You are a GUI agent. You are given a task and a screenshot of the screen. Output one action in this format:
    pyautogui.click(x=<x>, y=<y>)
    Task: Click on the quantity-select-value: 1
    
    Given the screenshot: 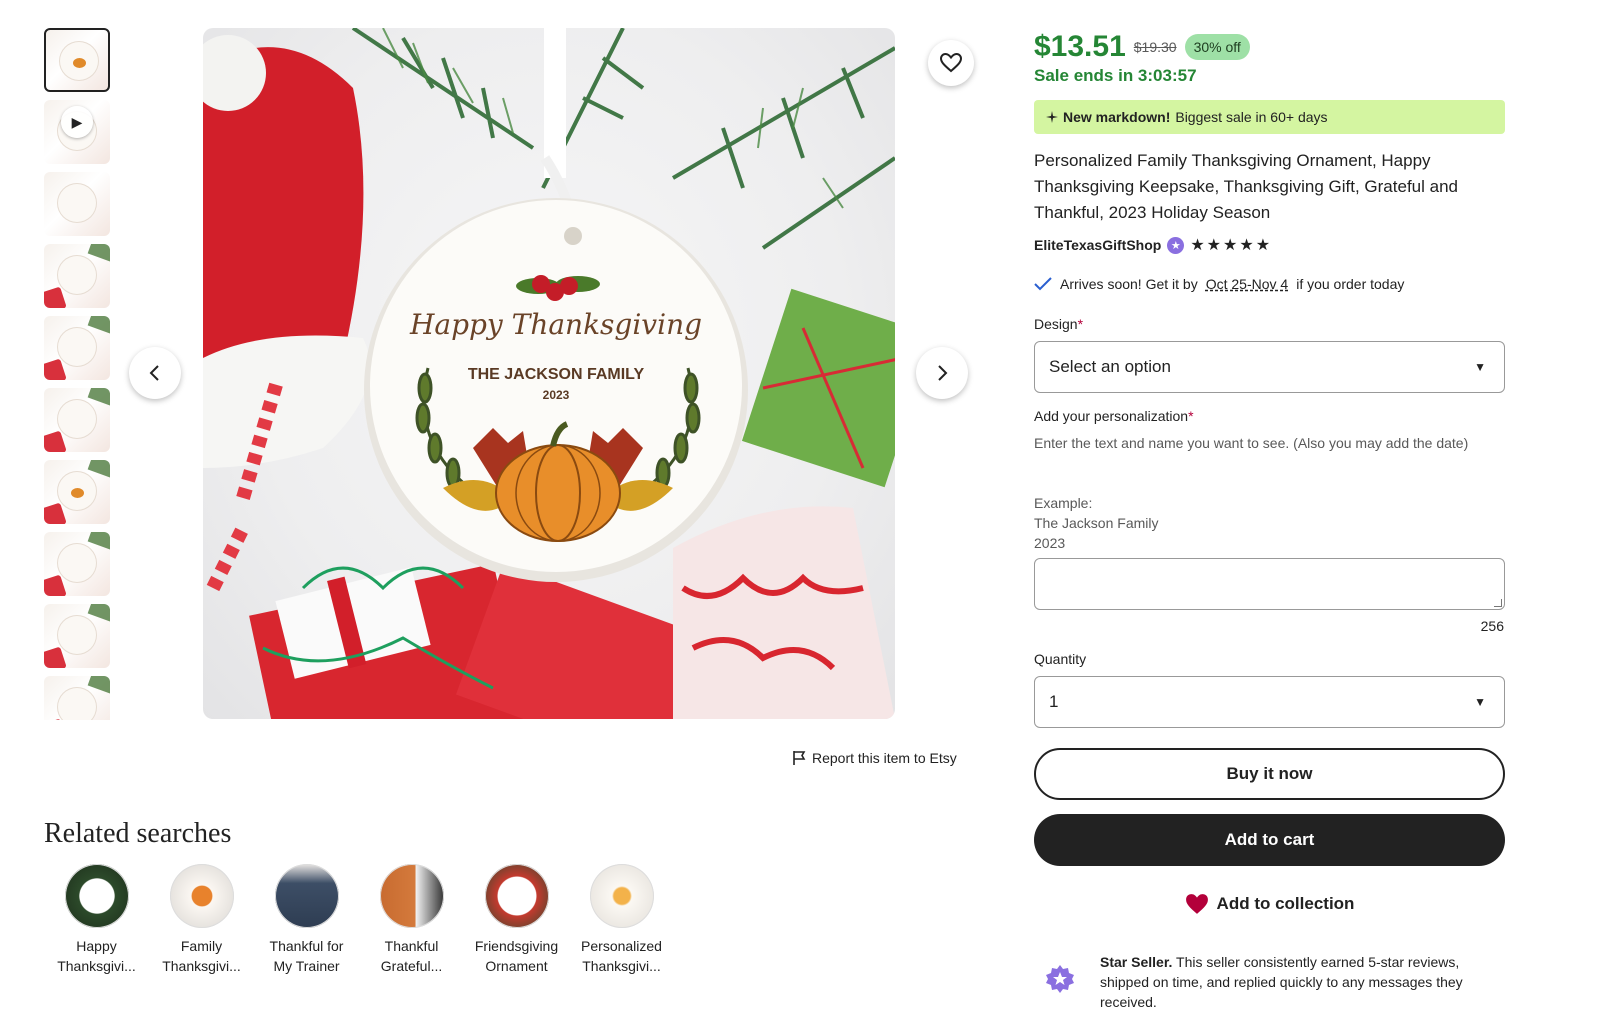 What is the action you would take?
    pyautogui.click(x=1054, y=701)
    